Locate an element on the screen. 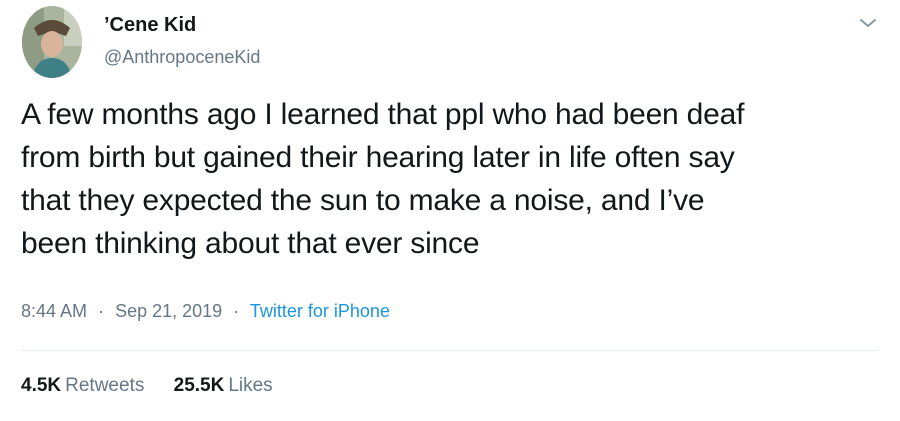 This screenshot has height=421, width=900. chevron-down-icon is located at coordinates (868, 23).